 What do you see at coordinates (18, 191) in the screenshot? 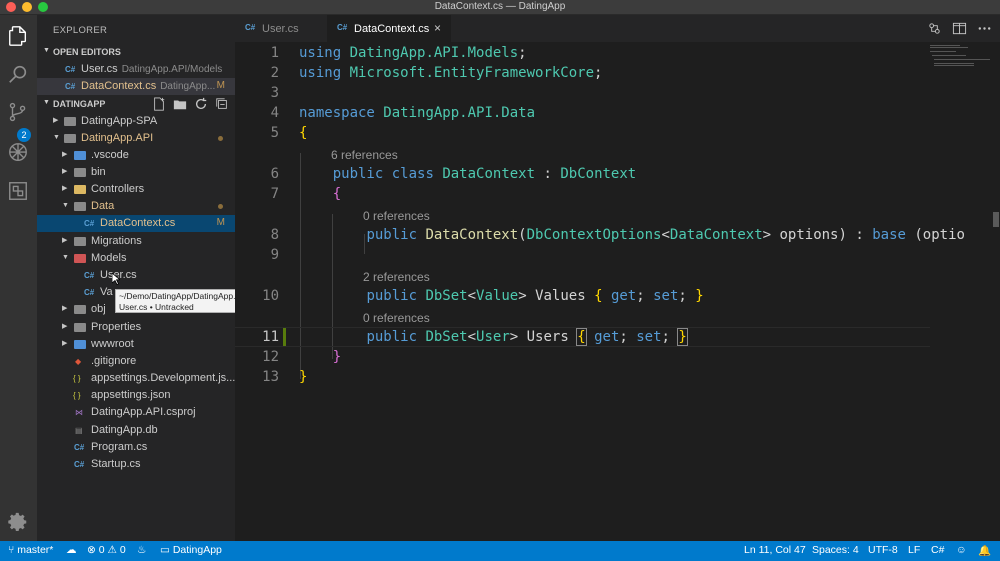
I see `extensions-icon` at bounding box center [18, 191].